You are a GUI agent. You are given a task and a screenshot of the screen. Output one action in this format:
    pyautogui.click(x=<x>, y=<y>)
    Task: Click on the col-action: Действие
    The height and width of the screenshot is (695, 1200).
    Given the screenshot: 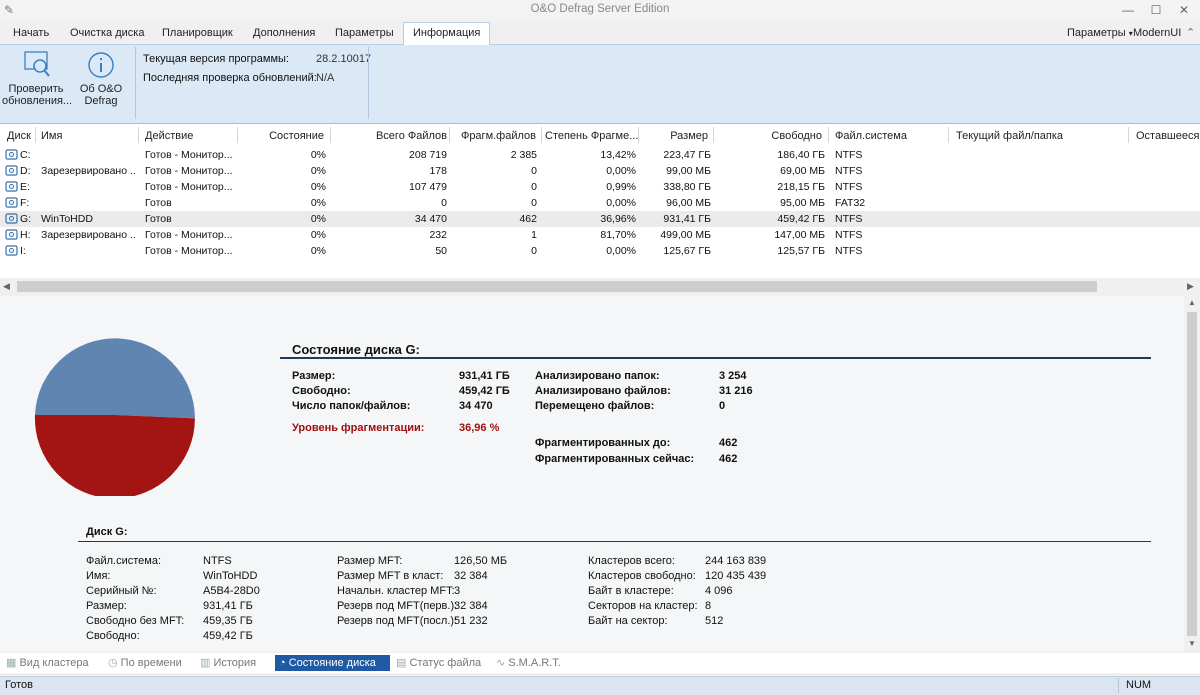 What is the action you would take?
    pyautogui.click(x=169, y=136)
    